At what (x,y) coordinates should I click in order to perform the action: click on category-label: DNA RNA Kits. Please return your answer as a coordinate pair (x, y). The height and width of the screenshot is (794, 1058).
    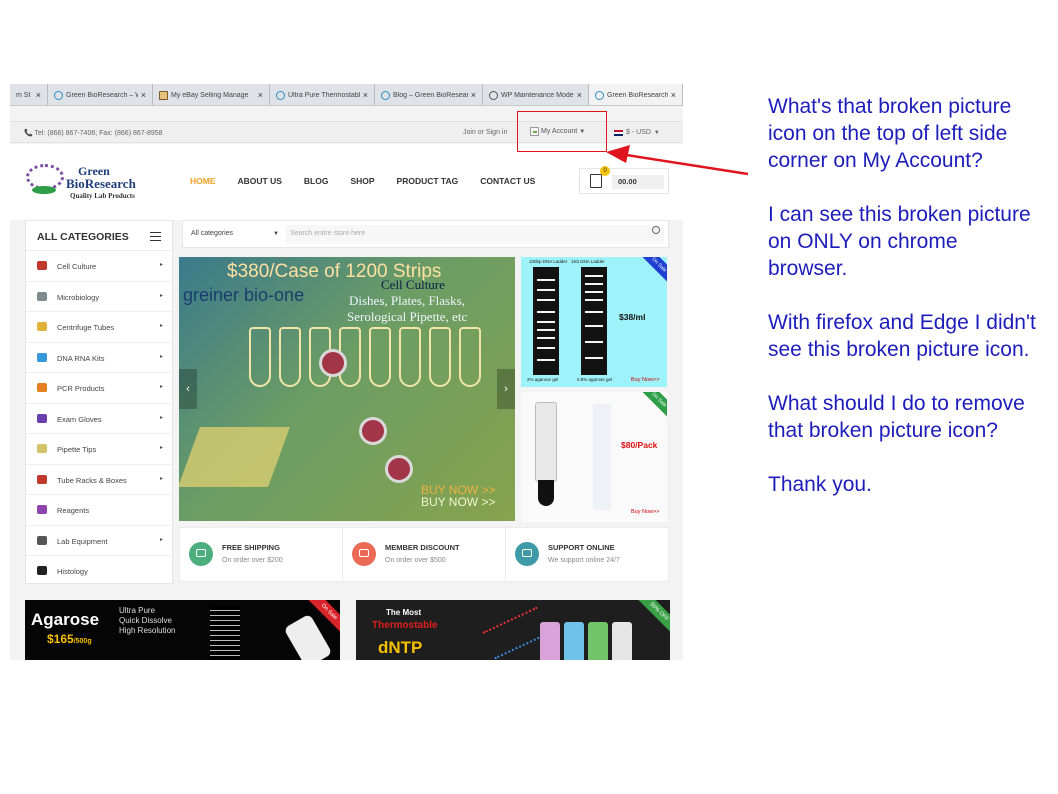
    Looking at the image, I should click on (81, 358).